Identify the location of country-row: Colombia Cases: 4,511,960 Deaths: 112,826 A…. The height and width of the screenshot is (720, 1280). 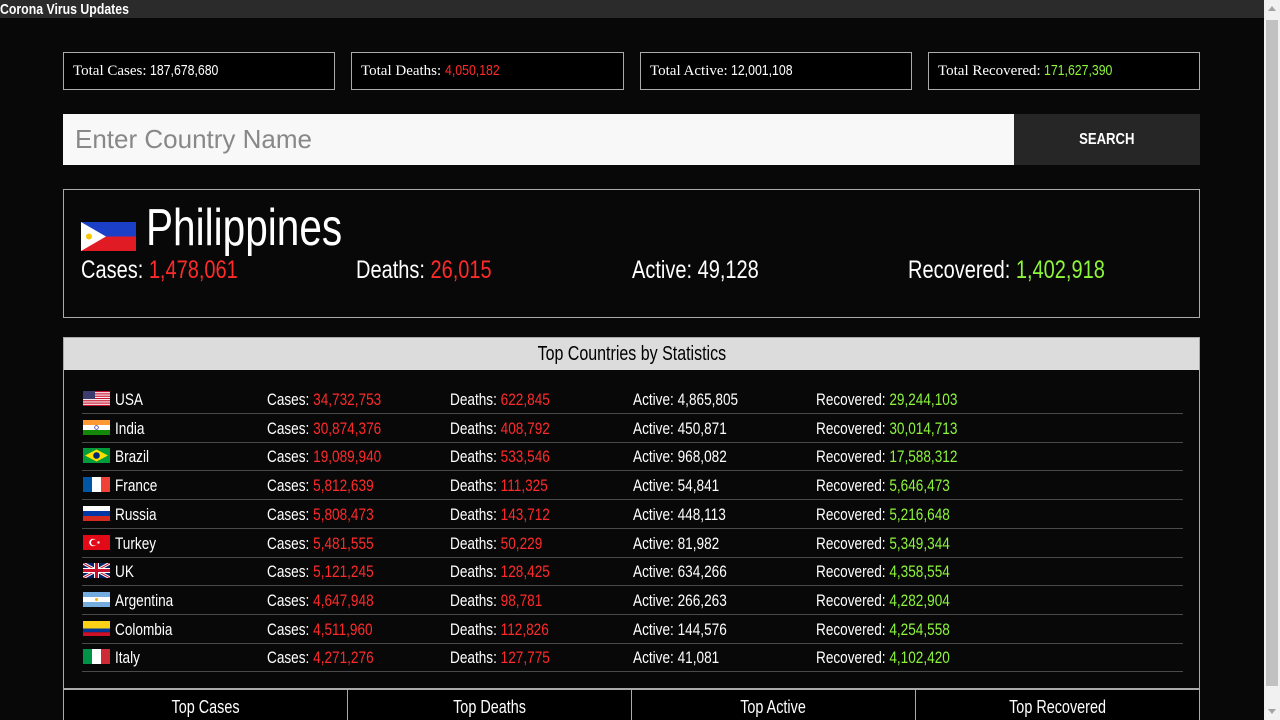
(632, 629).